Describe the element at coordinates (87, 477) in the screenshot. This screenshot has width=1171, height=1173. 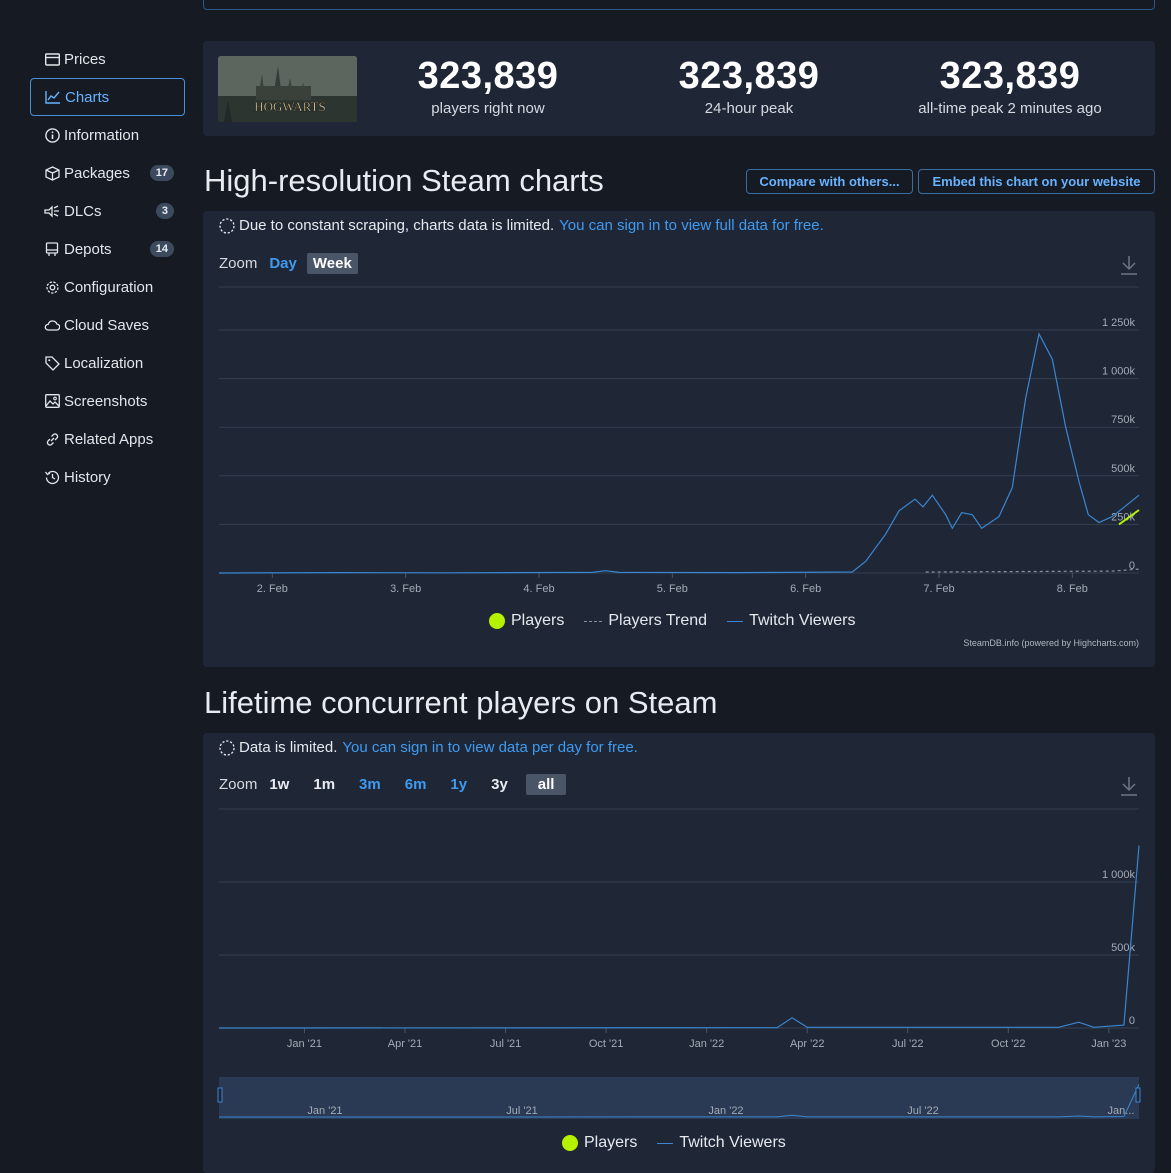
I see `sidebar-item-label: History` at that location.